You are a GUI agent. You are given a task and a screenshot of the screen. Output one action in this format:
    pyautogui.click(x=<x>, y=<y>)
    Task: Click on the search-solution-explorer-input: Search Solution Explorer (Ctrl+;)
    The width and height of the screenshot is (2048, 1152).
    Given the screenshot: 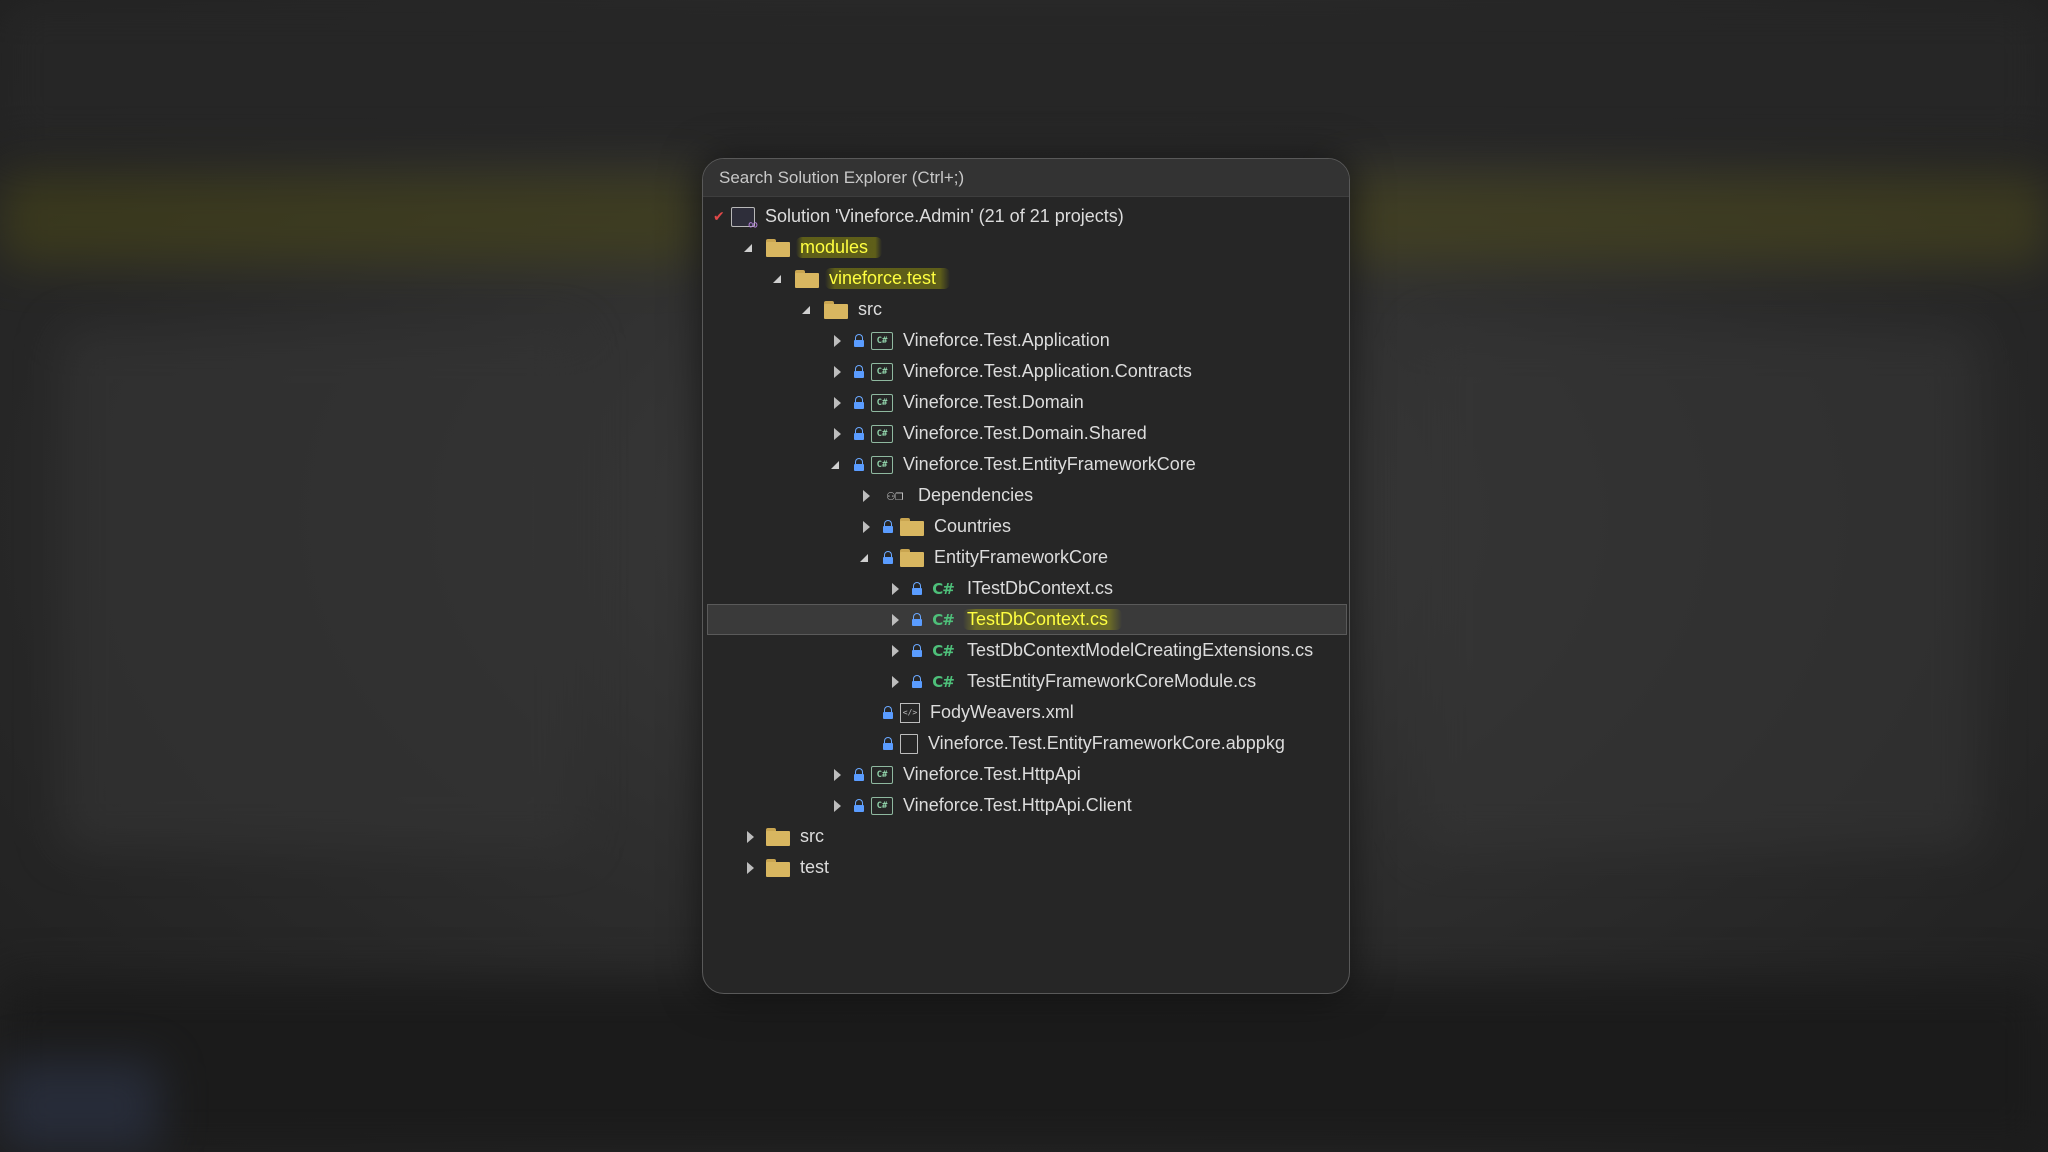 What is the action you would take?
    pyautogui.click(x=1026, y=178)
    